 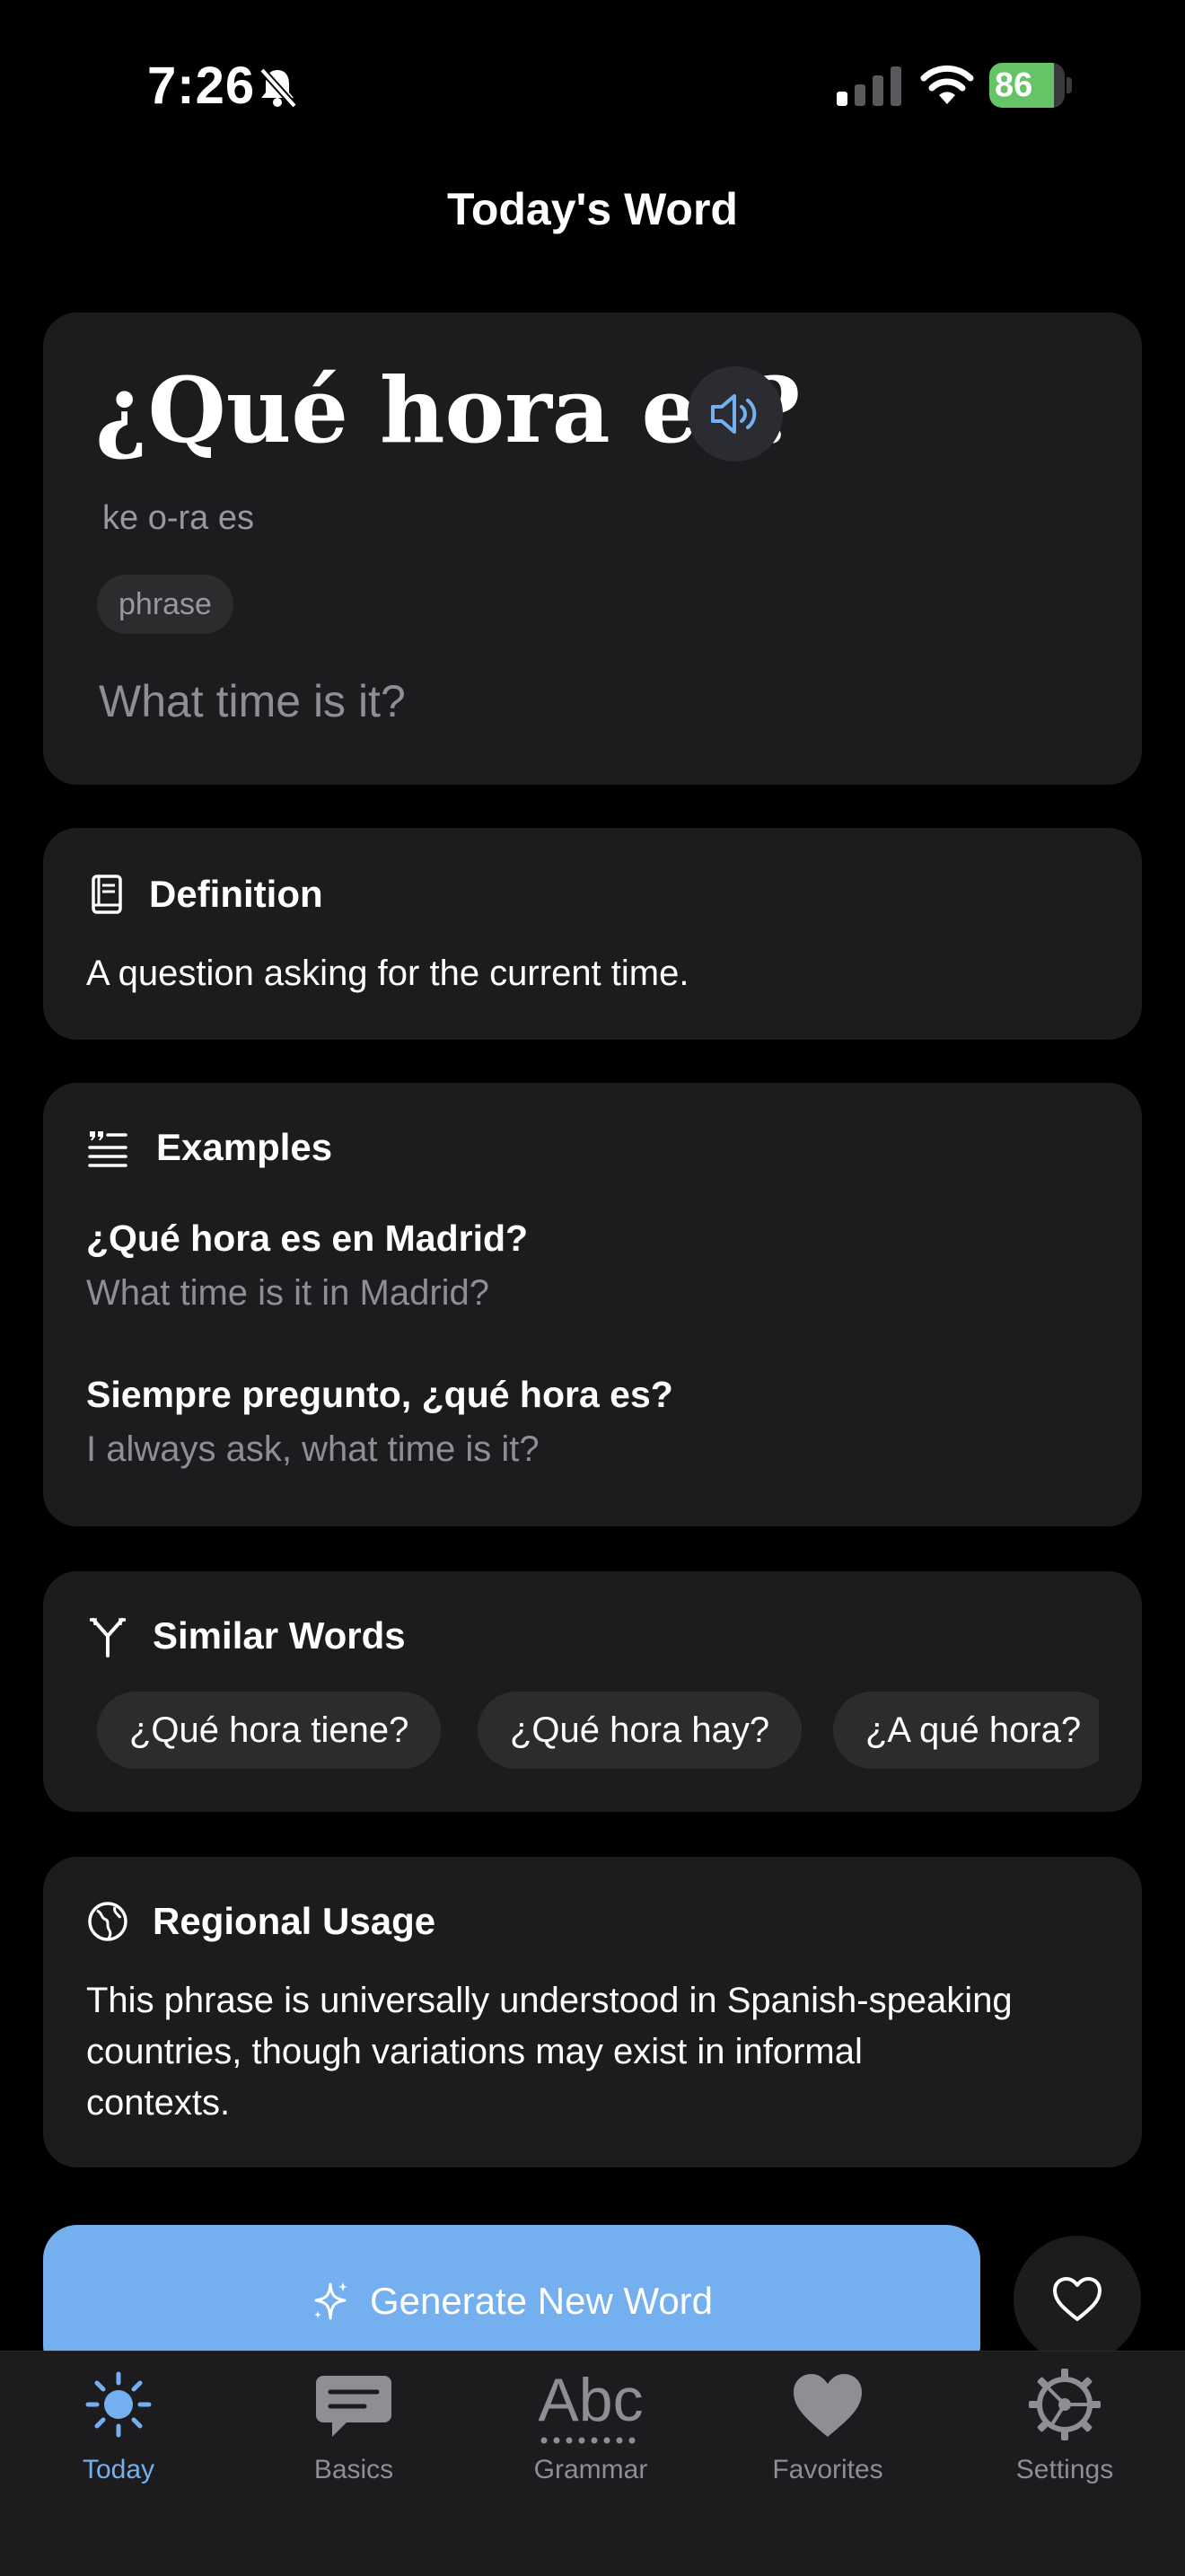 I want to click on svg-text: Abc, so click(x=590, y=2400).